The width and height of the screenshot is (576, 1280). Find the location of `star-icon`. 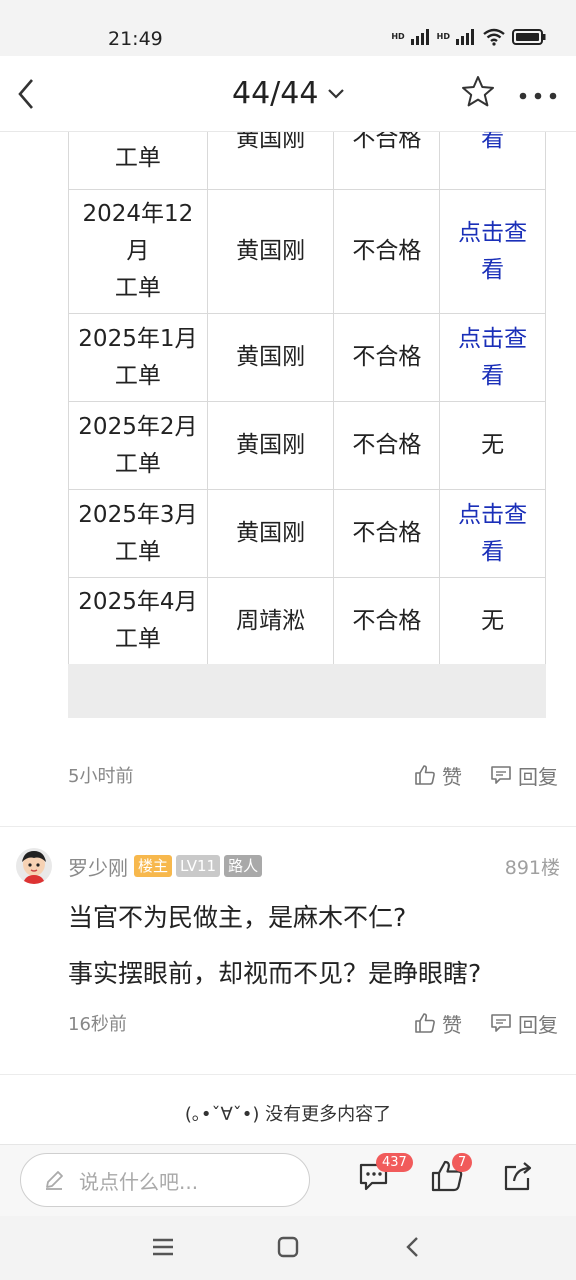

star-icon is located at coordinates (478, 91).